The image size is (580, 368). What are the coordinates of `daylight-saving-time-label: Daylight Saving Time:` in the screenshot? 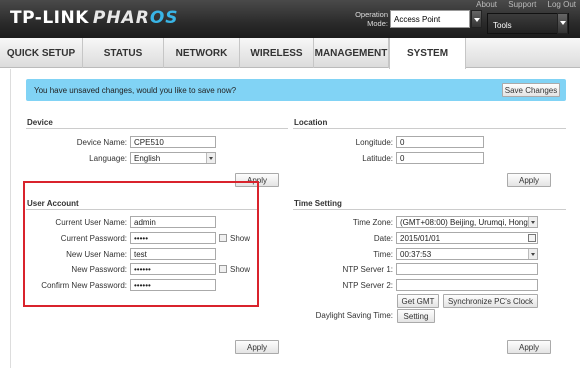 It's located at (354, 315).